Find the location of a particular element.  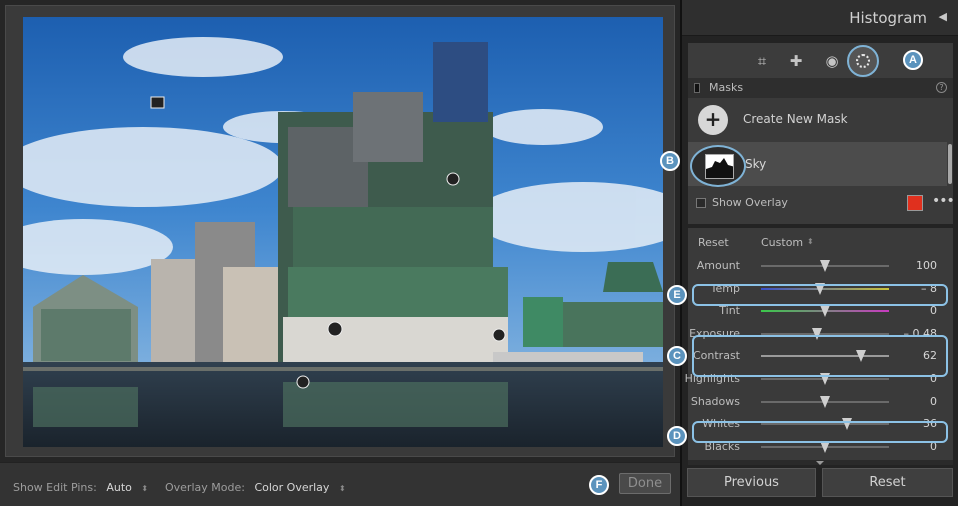

done-button: Done is located at coordinates (645, 483).